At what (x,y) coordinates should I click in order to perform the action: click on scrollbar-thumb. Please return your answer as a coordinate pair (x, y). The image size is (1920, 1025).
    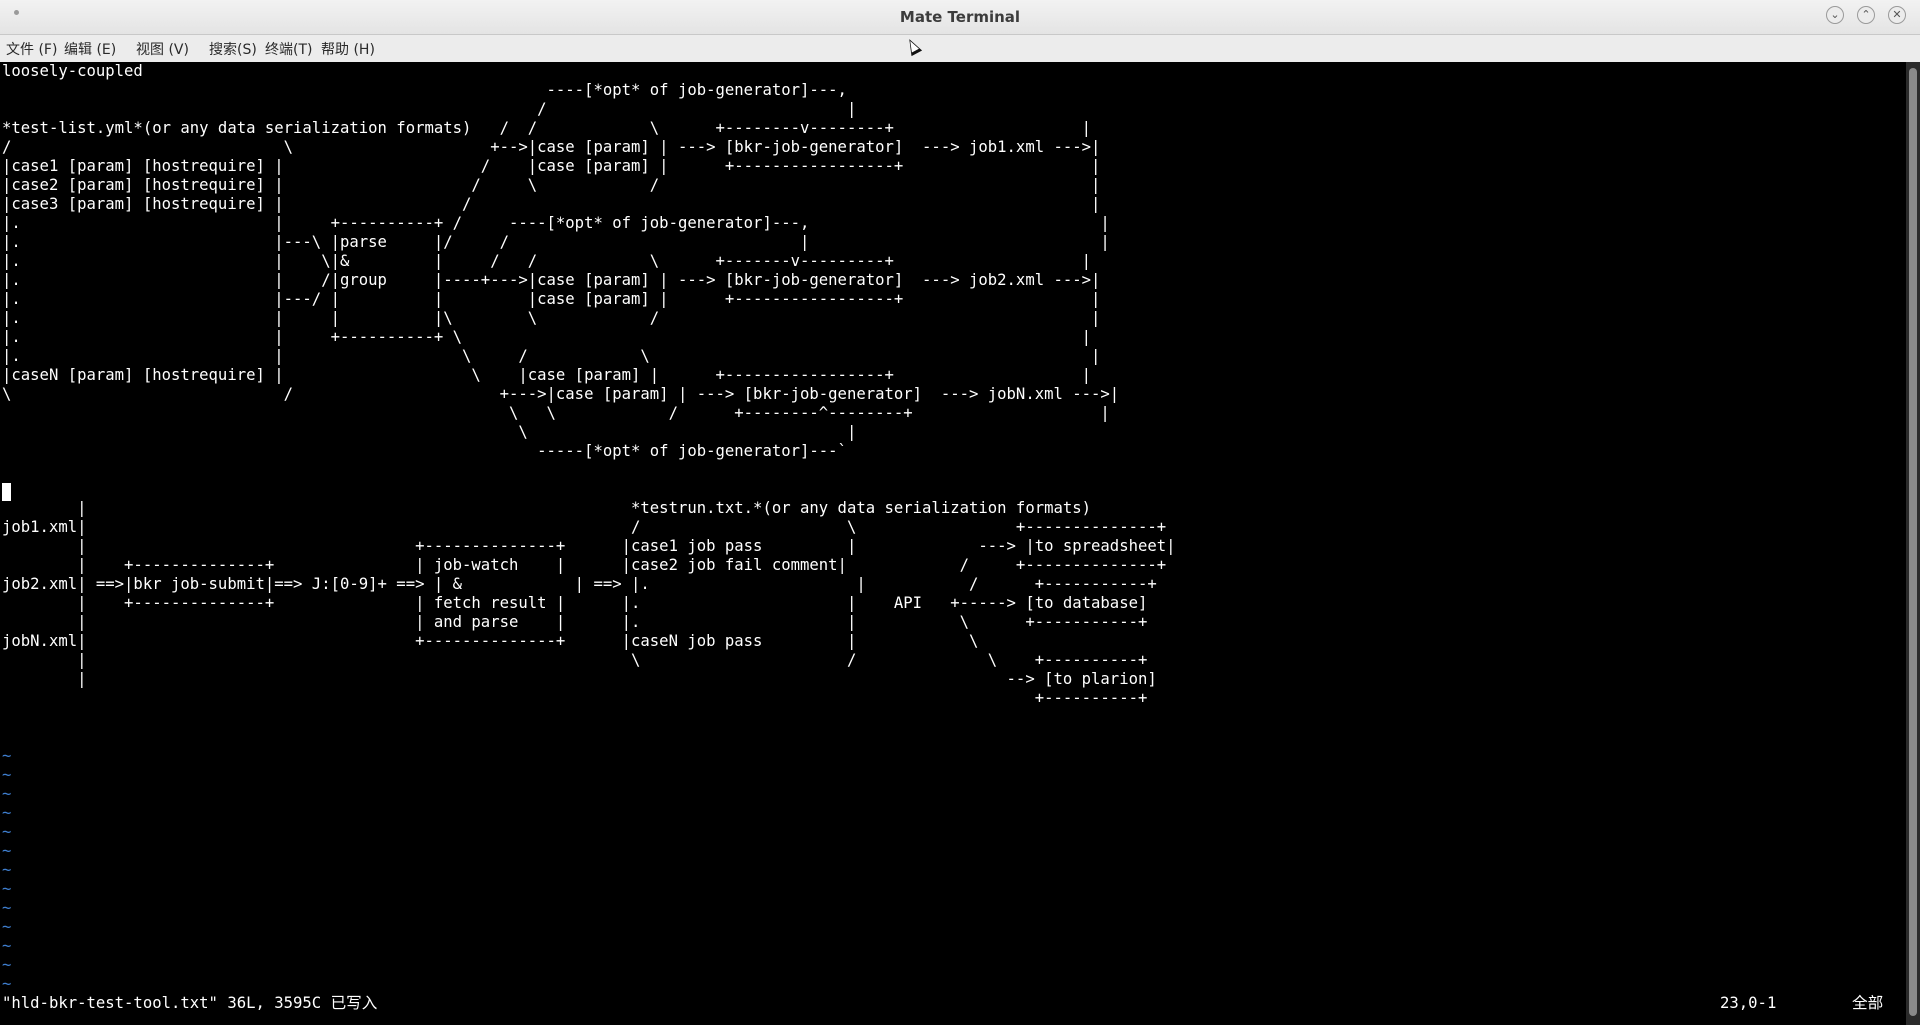
    Looking at the image, I should click on (1913, 542).